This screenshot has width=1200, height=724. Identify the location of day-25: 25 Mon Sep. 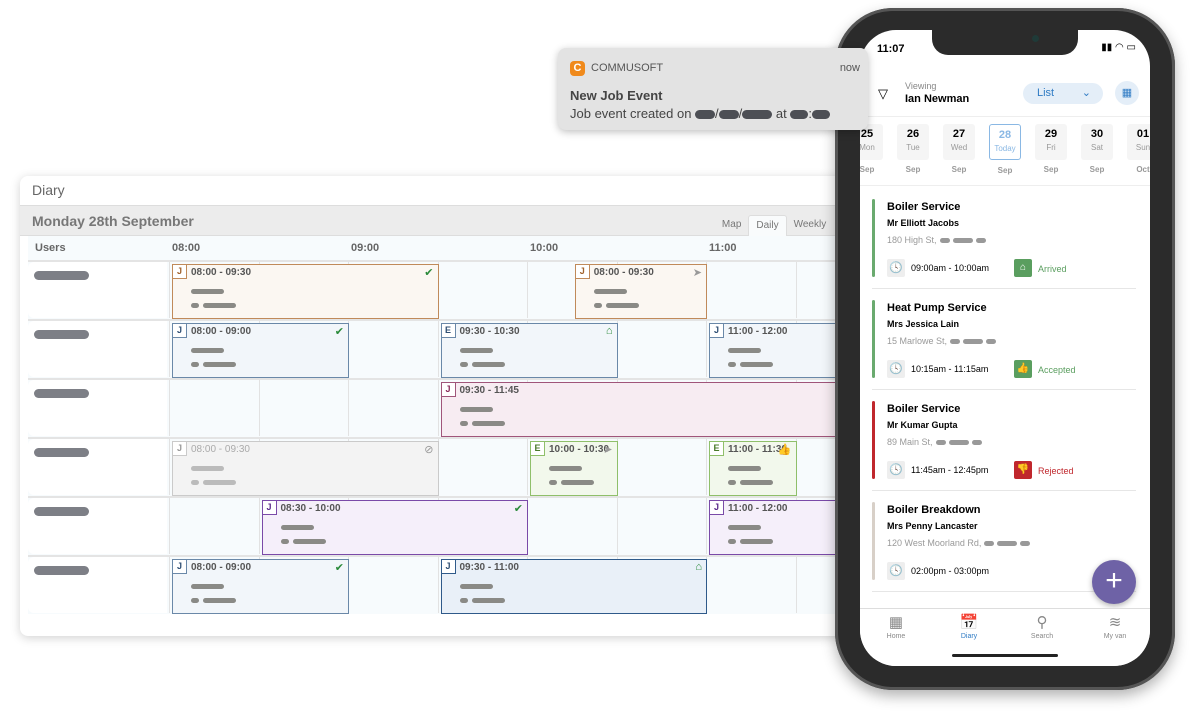
(871, 149).